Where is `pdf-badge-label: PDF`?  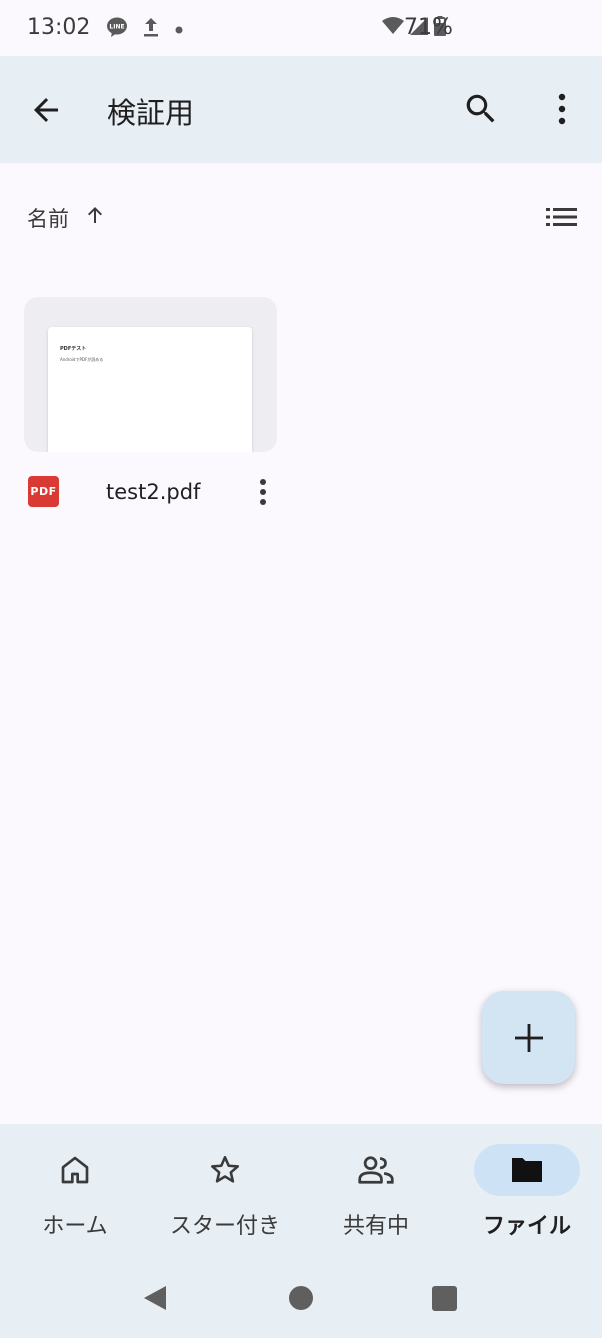
pdf-badge-label: PDF is located at coordinates (43, 491).